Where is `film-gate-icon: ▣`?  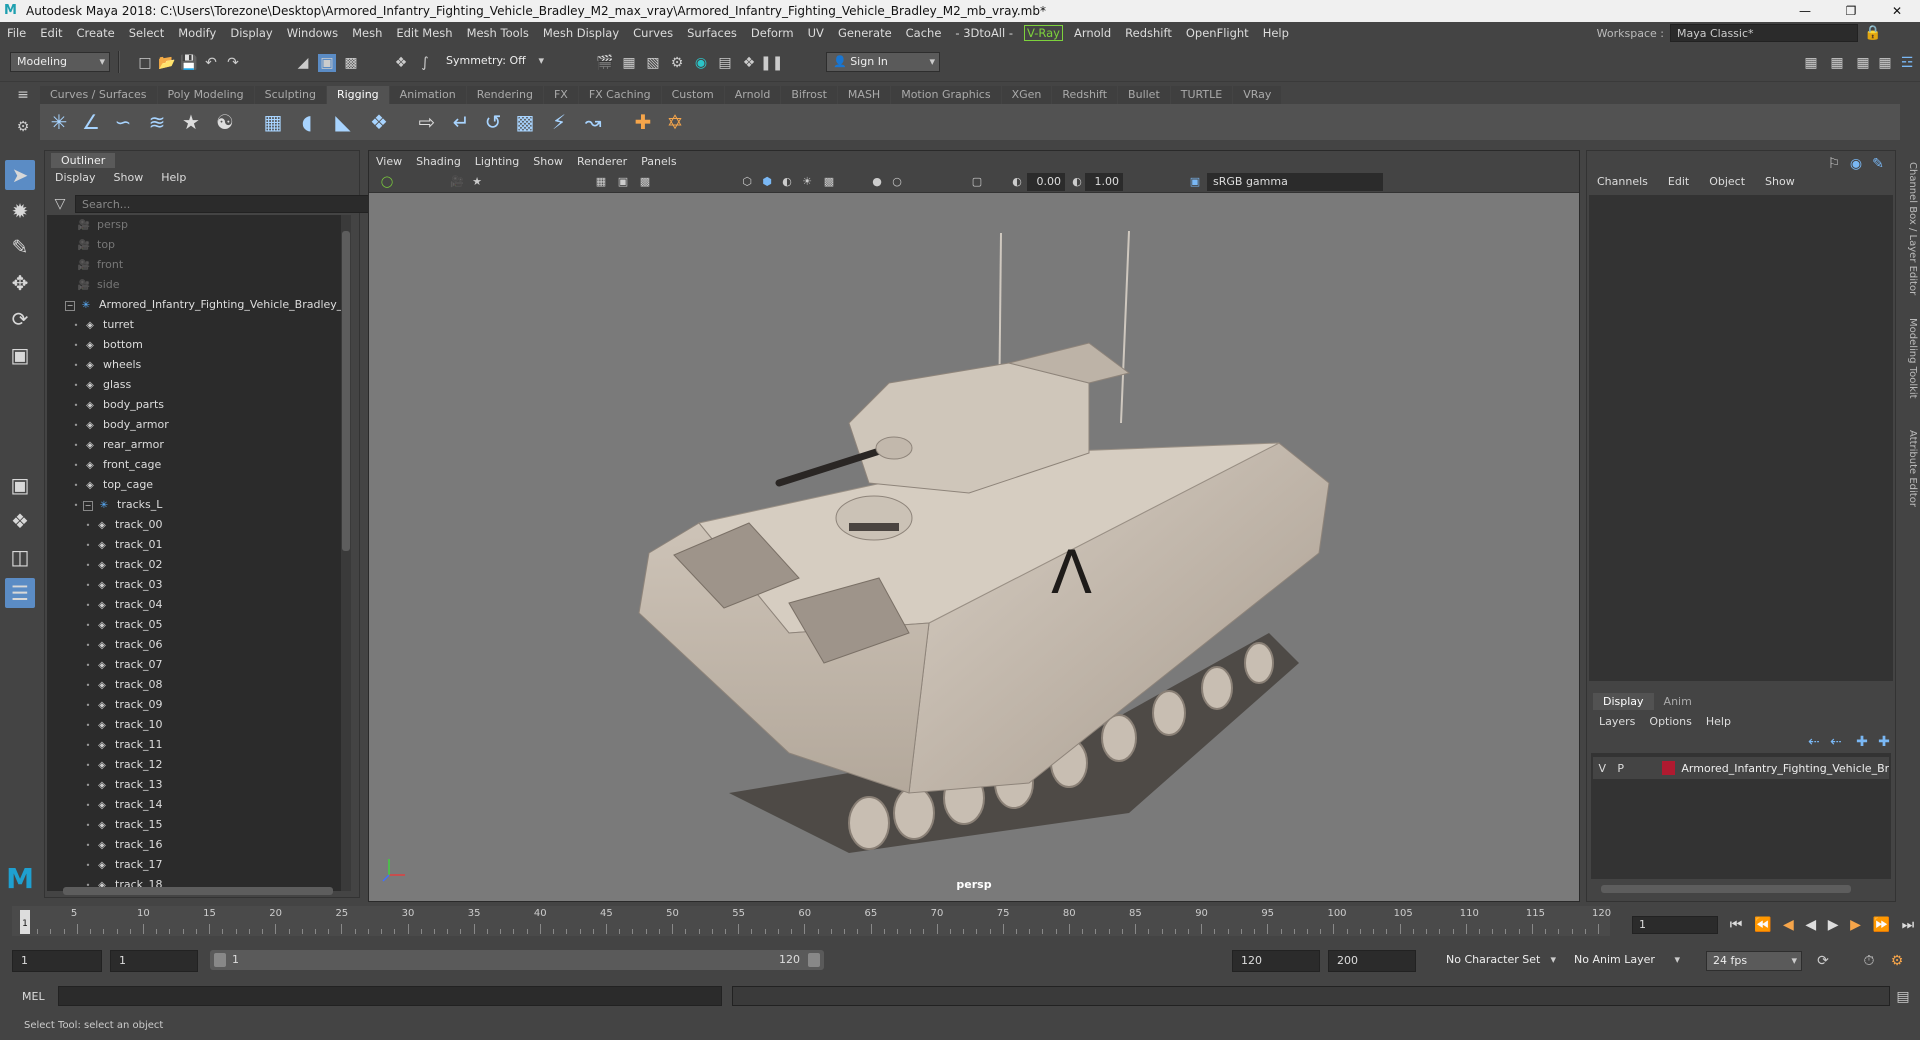 film-gate-icon: ▣ is located at coordinates (623, 182).